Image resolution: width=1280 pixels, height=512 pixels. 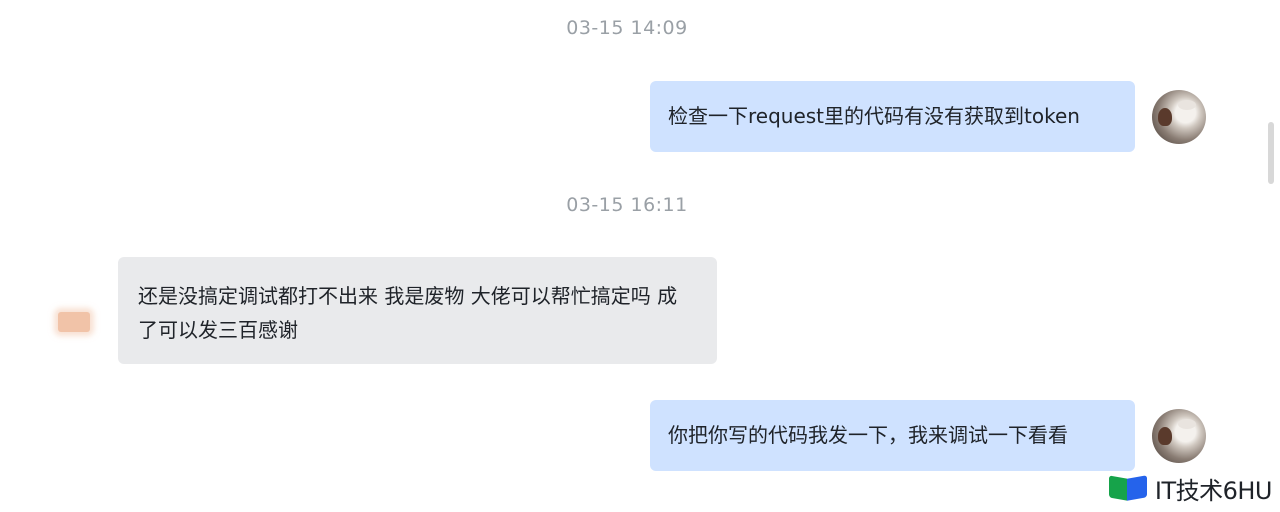 I want to click on book-logo-icon, so click(x=1128, y=488).